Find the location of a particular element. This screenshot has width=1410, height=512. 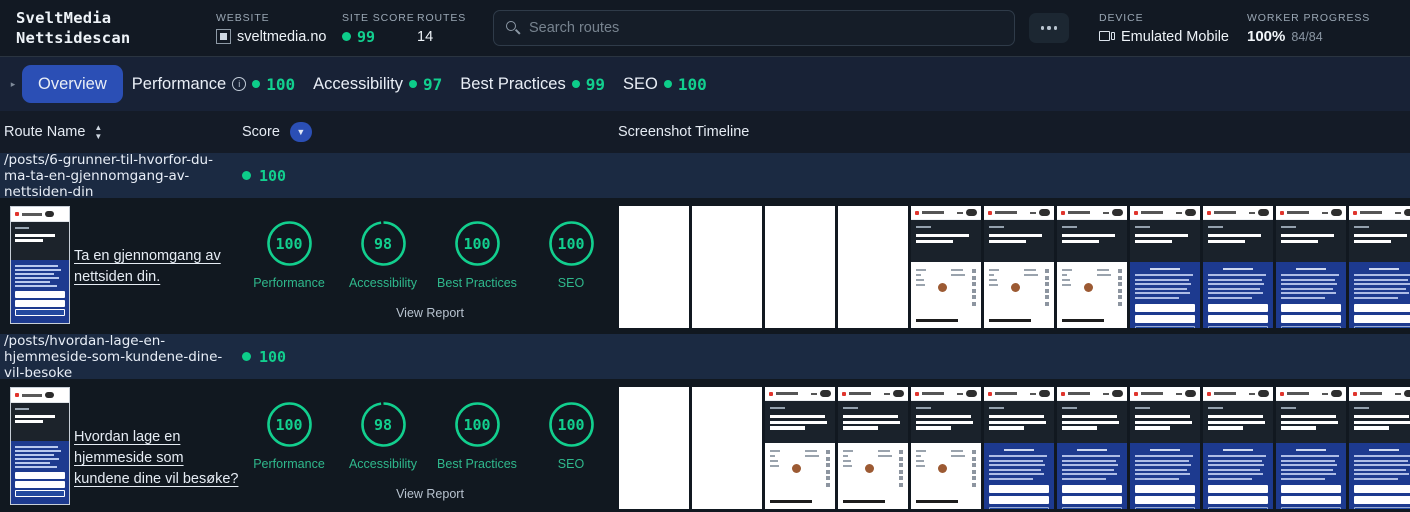

worker-progress-fraction: 84/84 is located at coordinates (1307, 36).